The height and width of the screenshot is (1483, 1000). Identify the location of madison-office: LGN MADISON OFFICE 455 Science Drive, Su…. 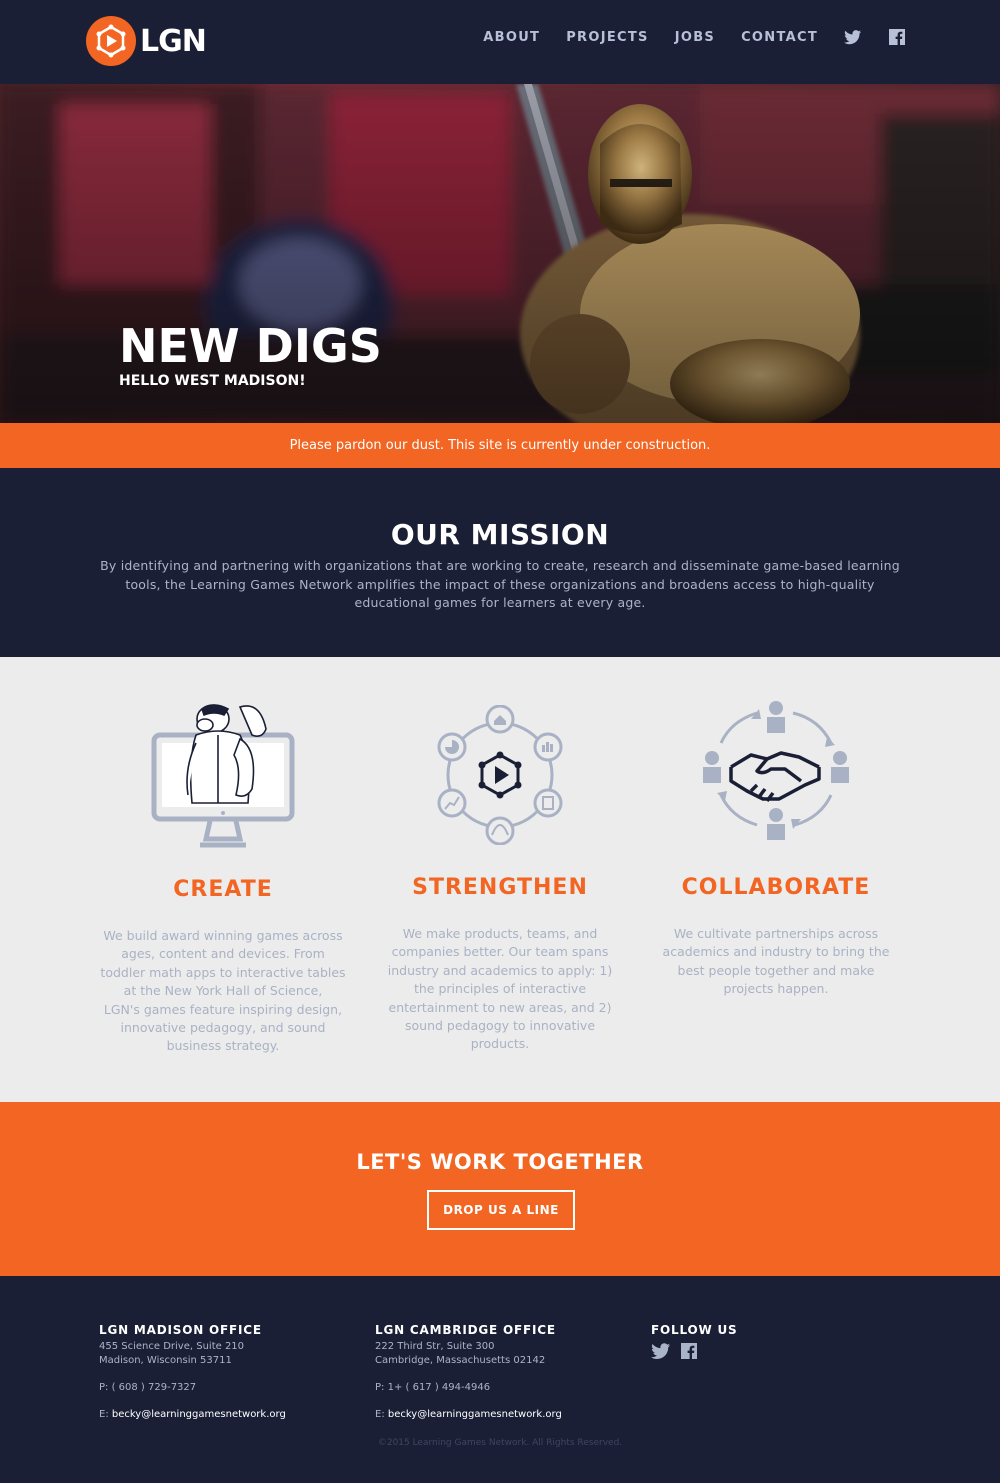
(192, 1372).